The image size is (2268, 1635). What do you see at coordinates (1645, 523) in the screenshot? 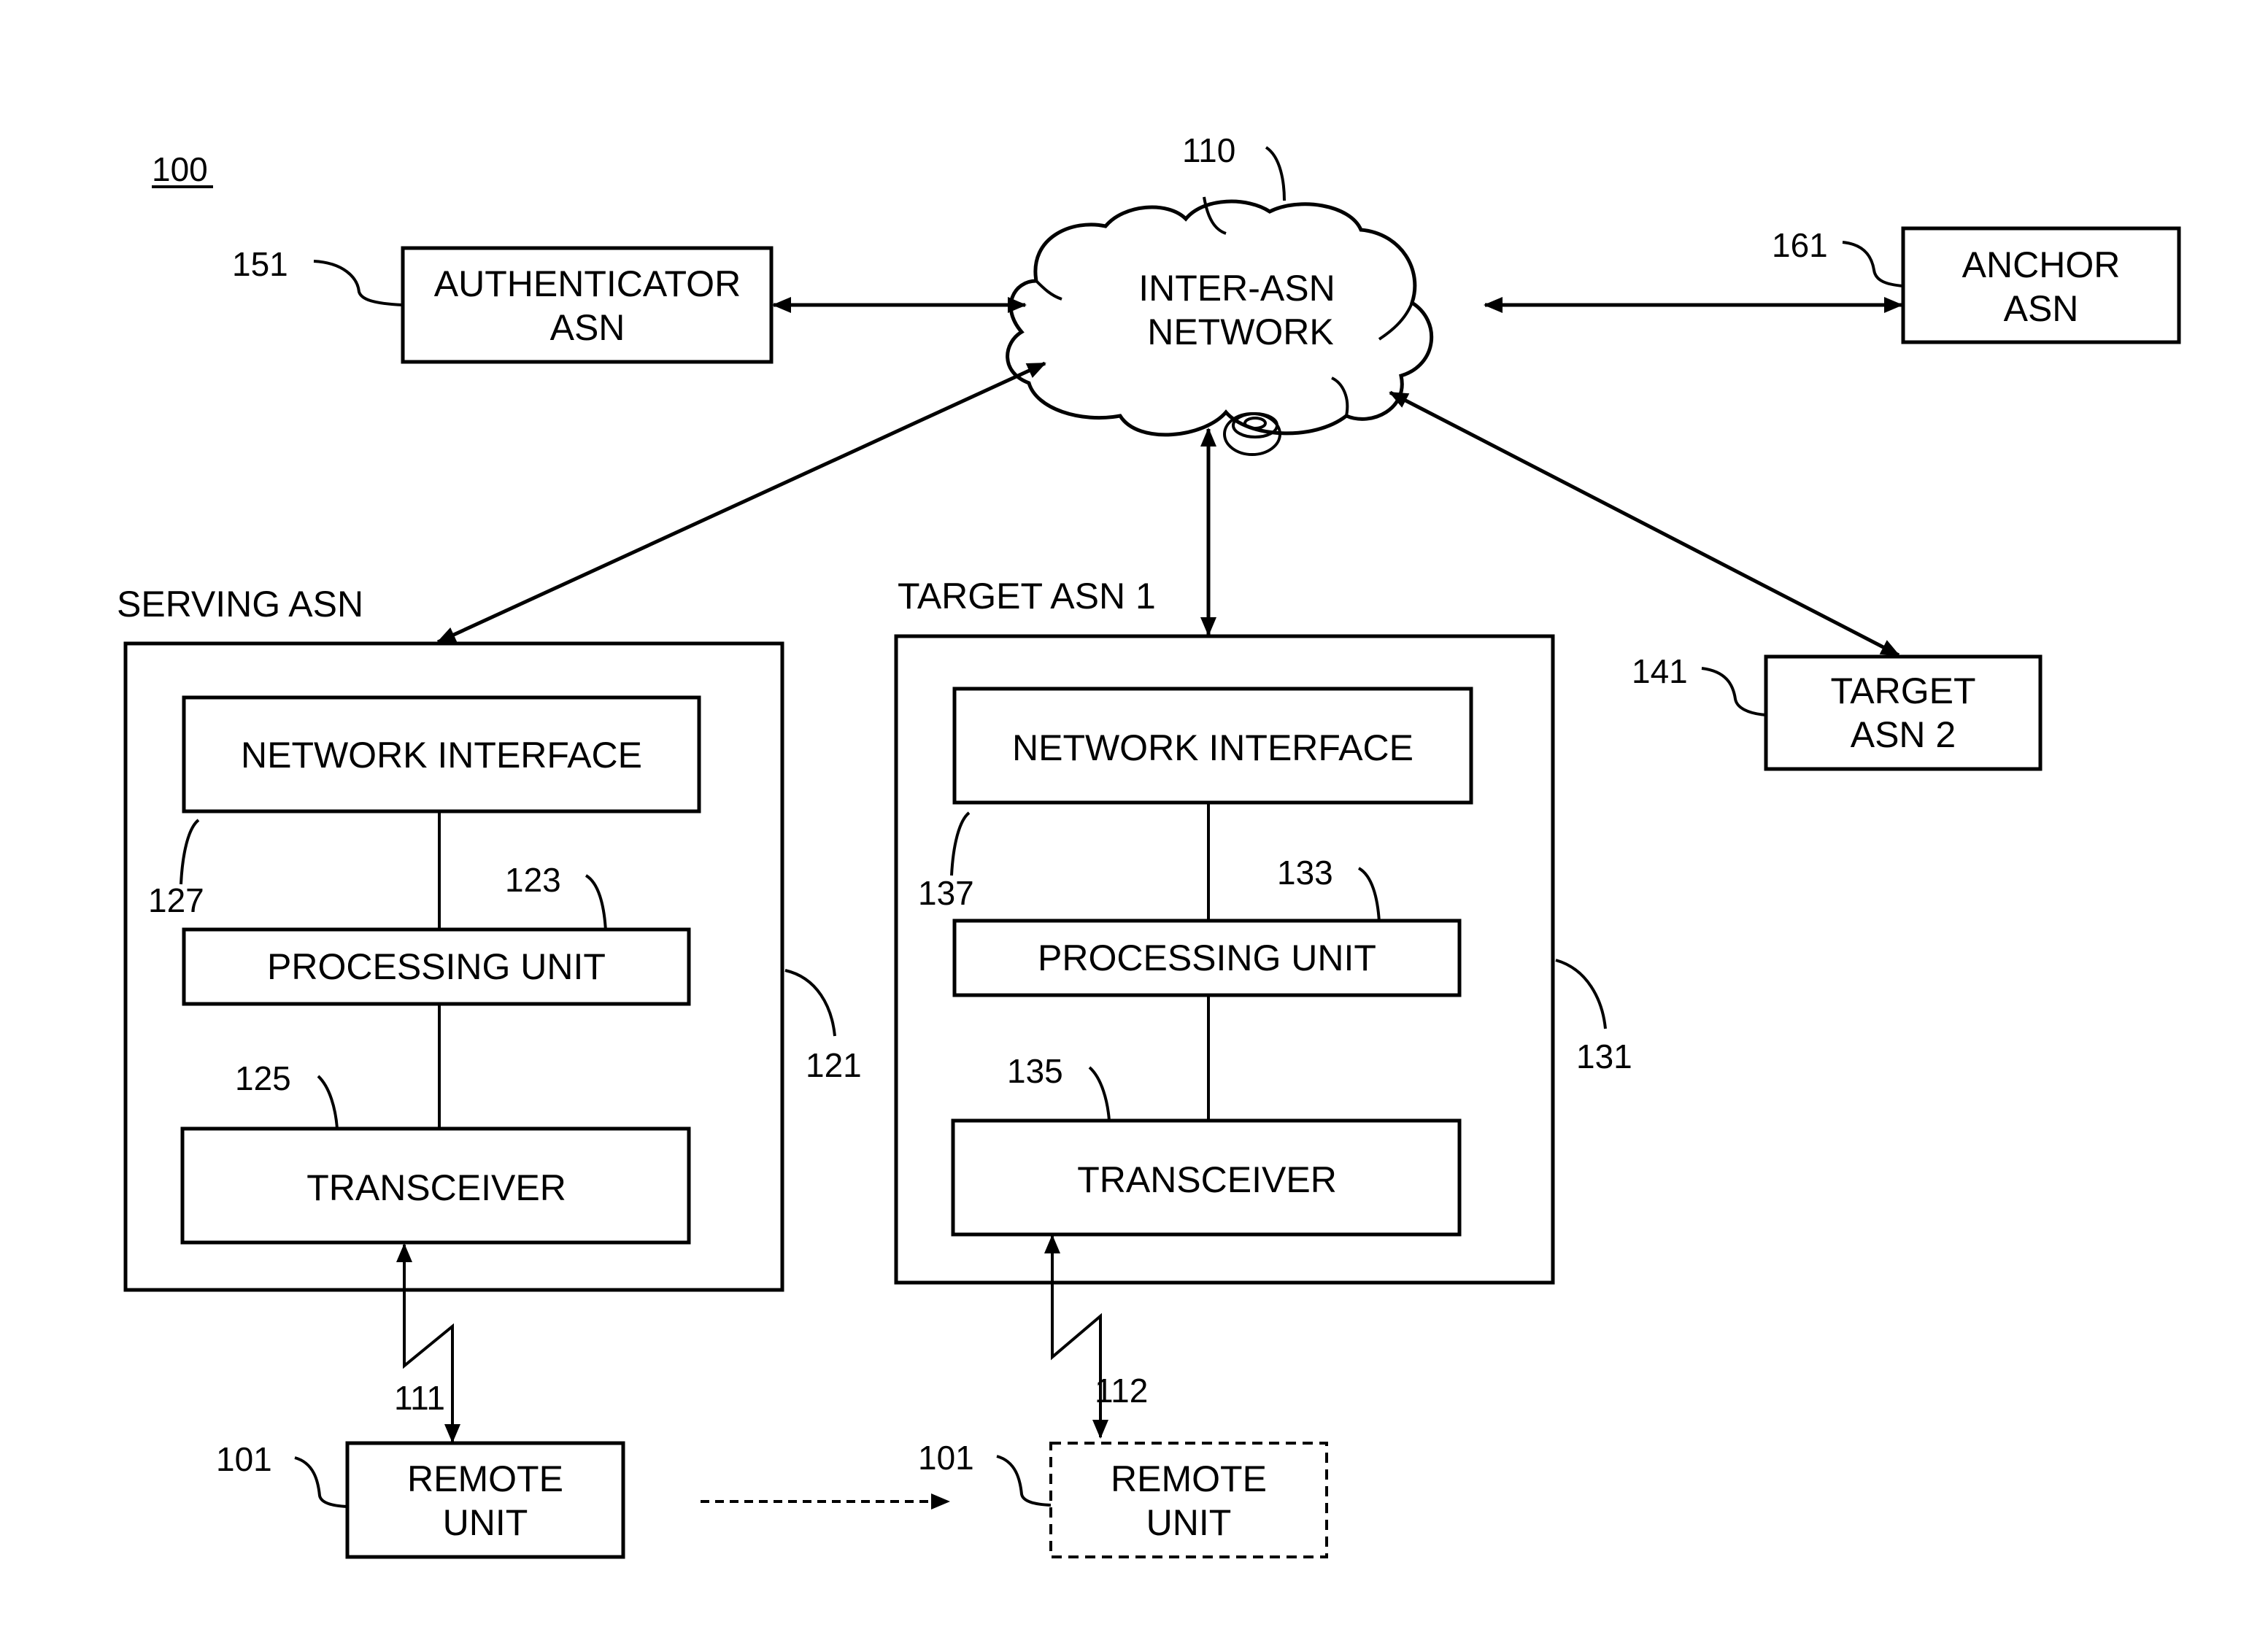
I see `network-target2-link` at bounding box center [1645, 523].